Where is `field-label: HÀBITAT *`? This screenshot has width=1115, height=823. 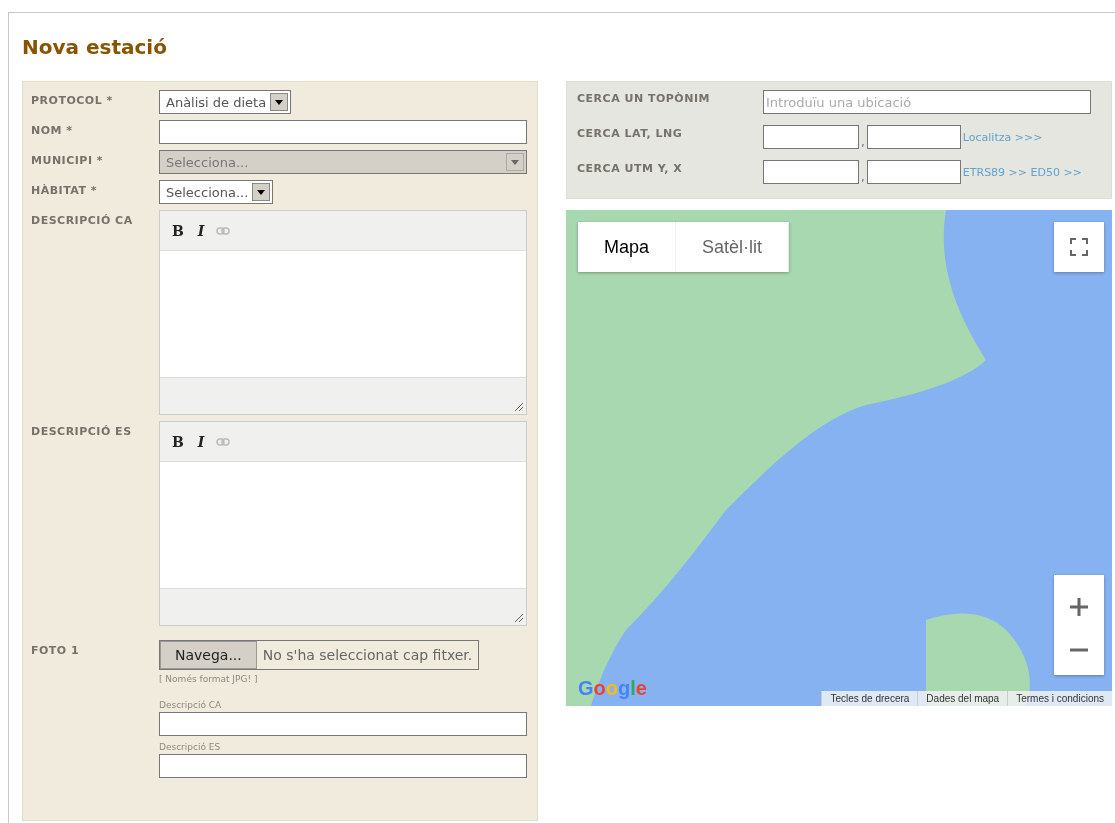 field-label: HÀBITAT * is located at coordinates (65, 190).